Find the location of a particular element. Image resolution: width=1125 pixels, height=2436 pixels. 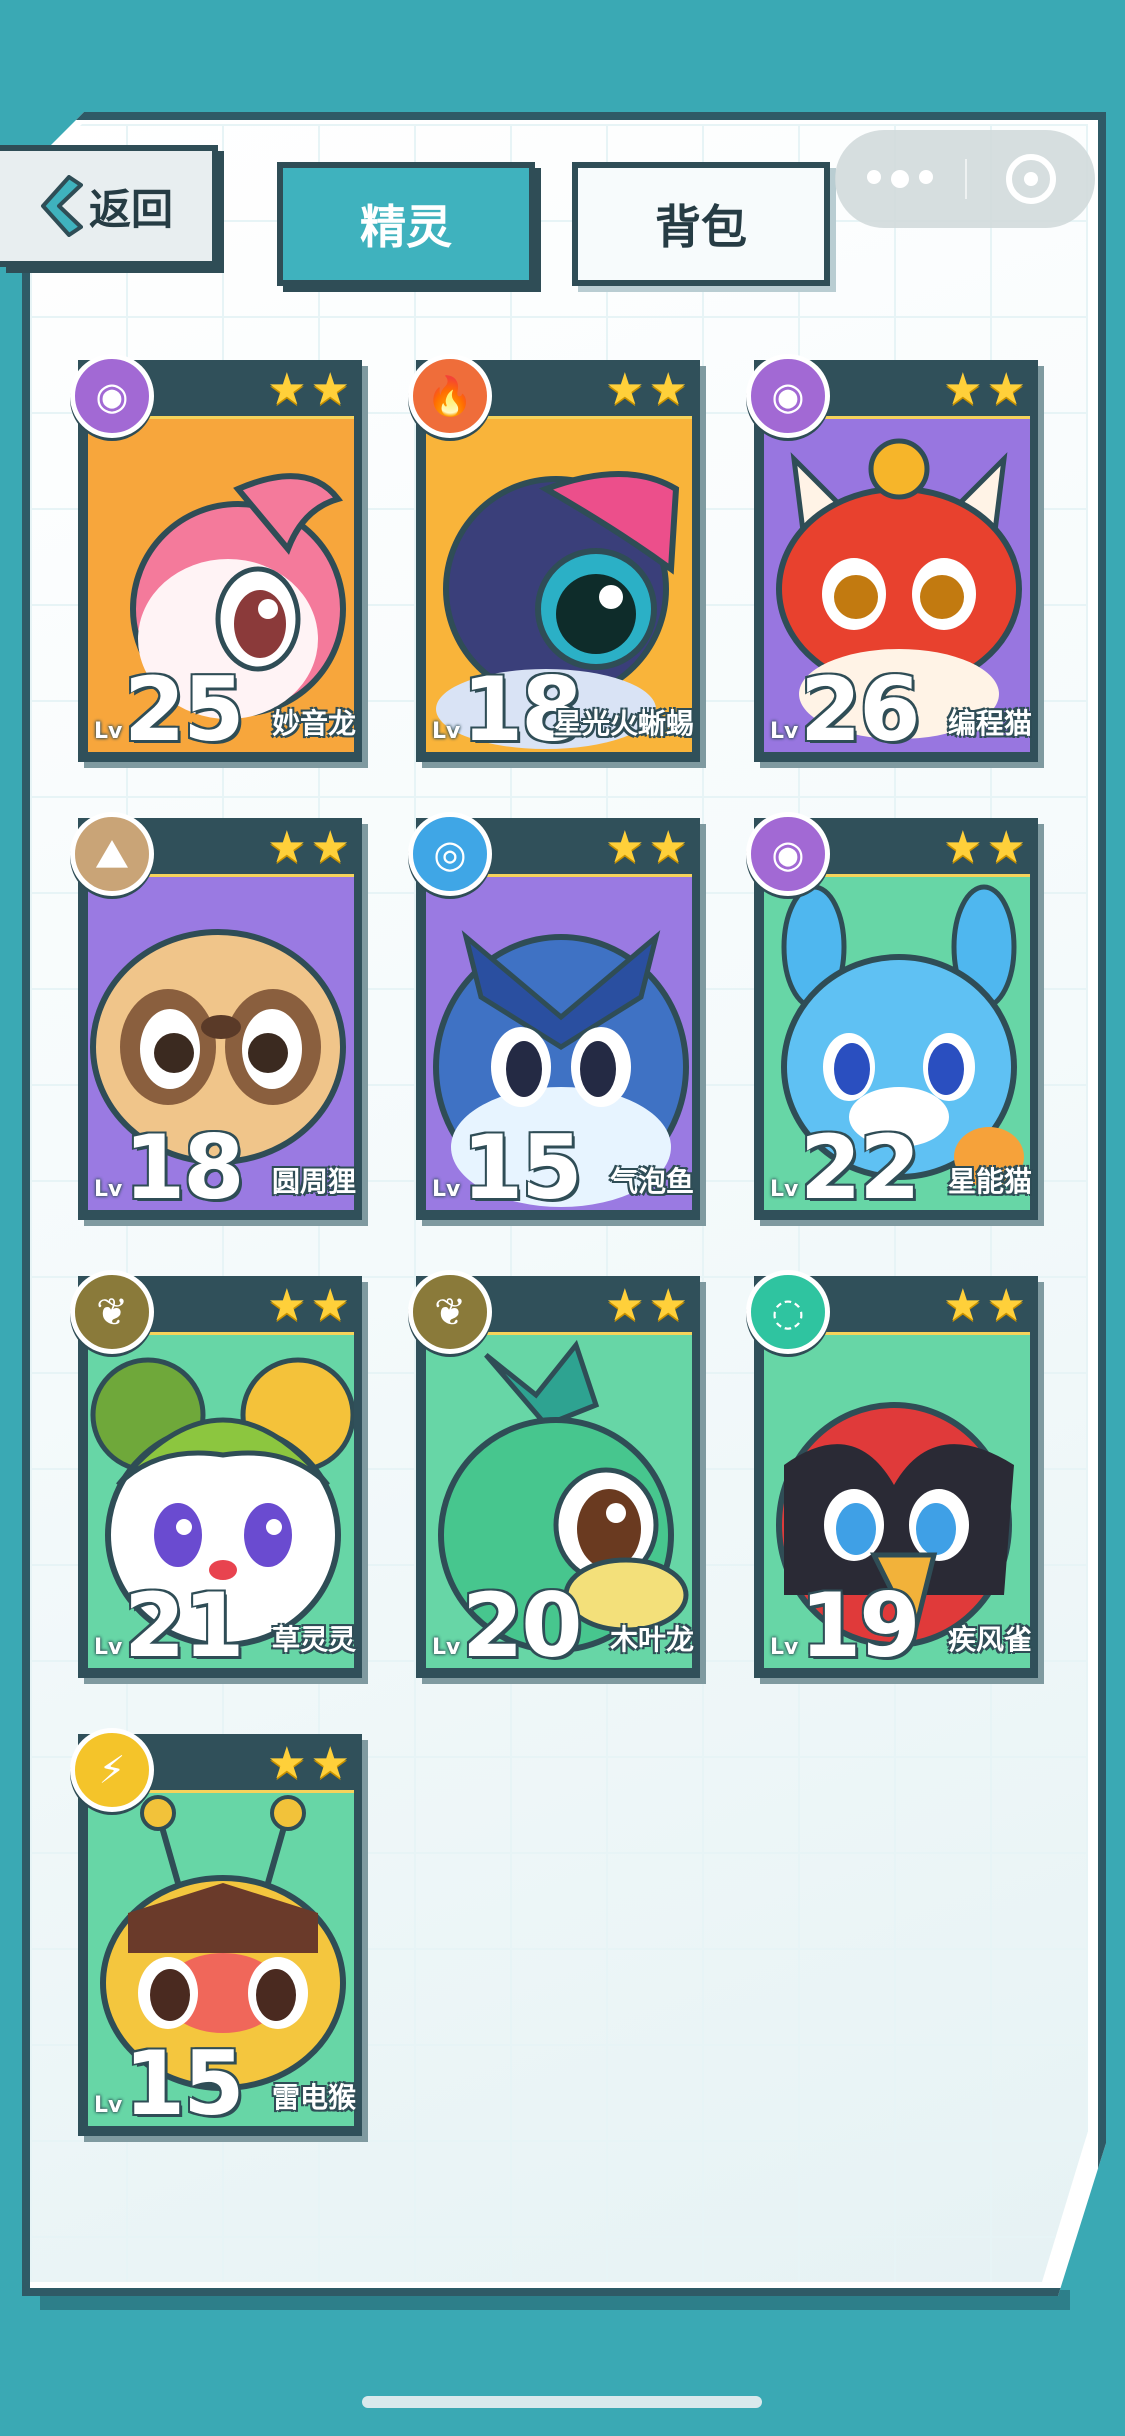

spirit-name: 疾风雀 is located at coordinates (989, 1639).